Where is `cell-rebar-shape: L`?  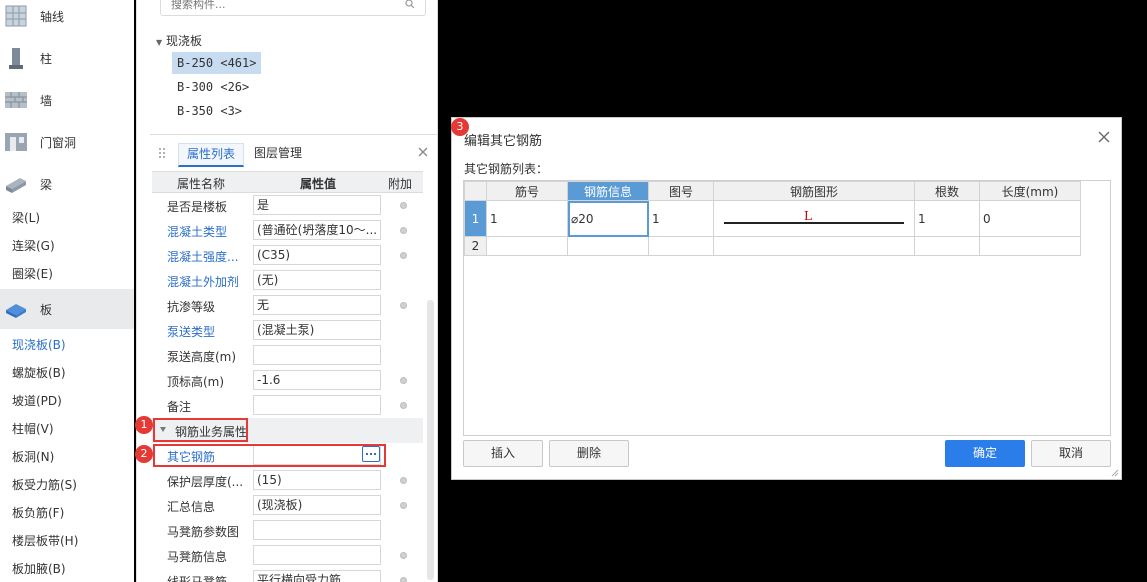
cell-rebar-shape: L is located at coordinates (814, 218).